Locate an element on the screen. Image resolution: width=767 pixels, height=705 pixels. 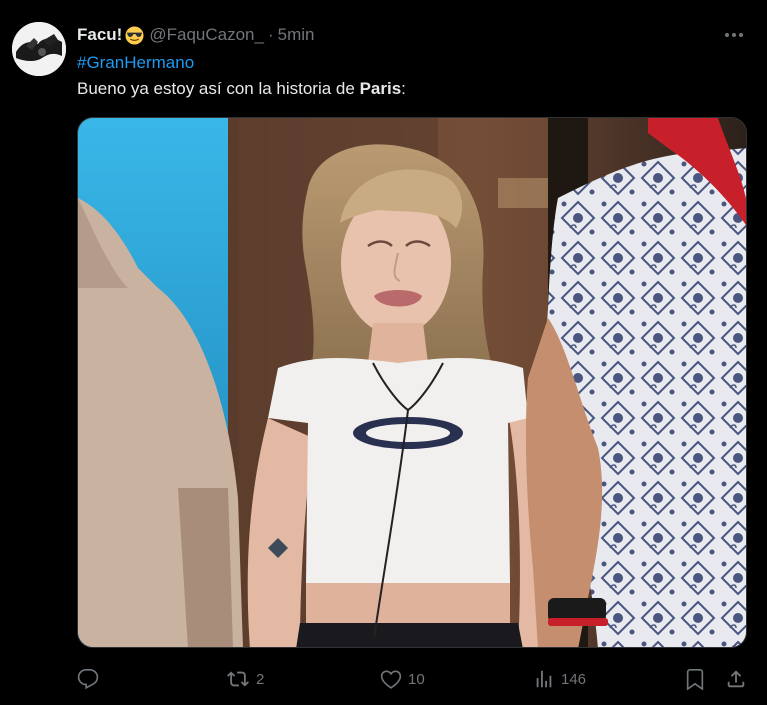
display-name: Facu! is located at coordinates (99, 35).